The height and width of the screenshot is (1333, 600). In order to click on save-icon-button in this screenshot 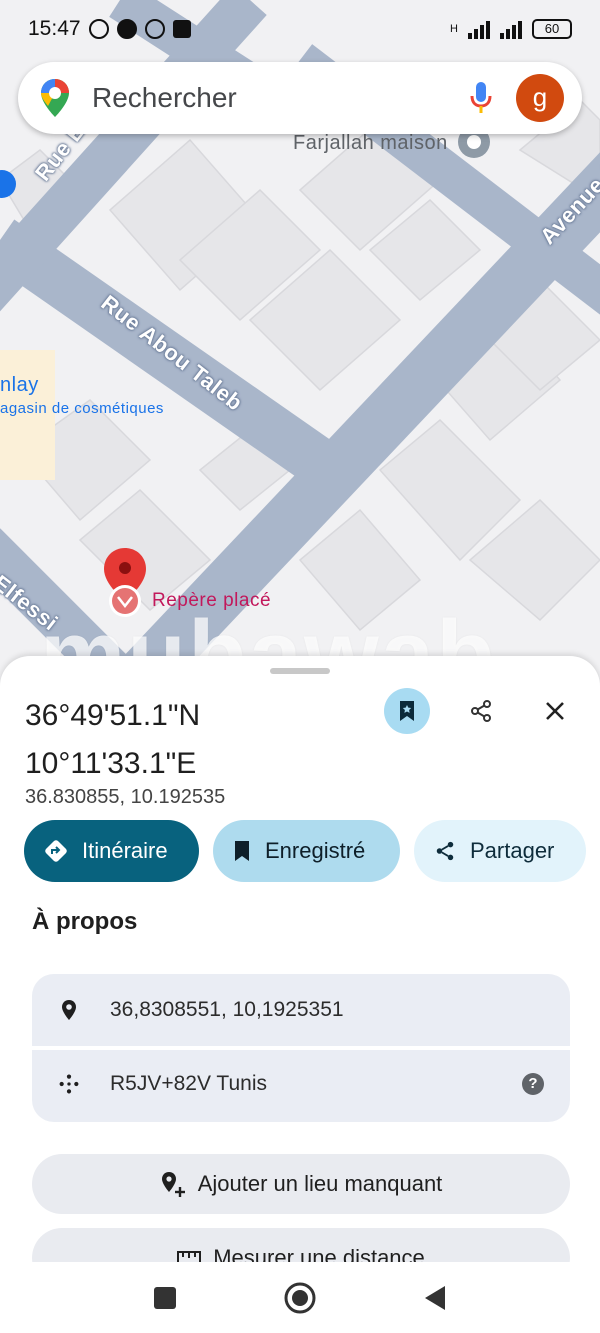, I will do `click(407, 711)`.